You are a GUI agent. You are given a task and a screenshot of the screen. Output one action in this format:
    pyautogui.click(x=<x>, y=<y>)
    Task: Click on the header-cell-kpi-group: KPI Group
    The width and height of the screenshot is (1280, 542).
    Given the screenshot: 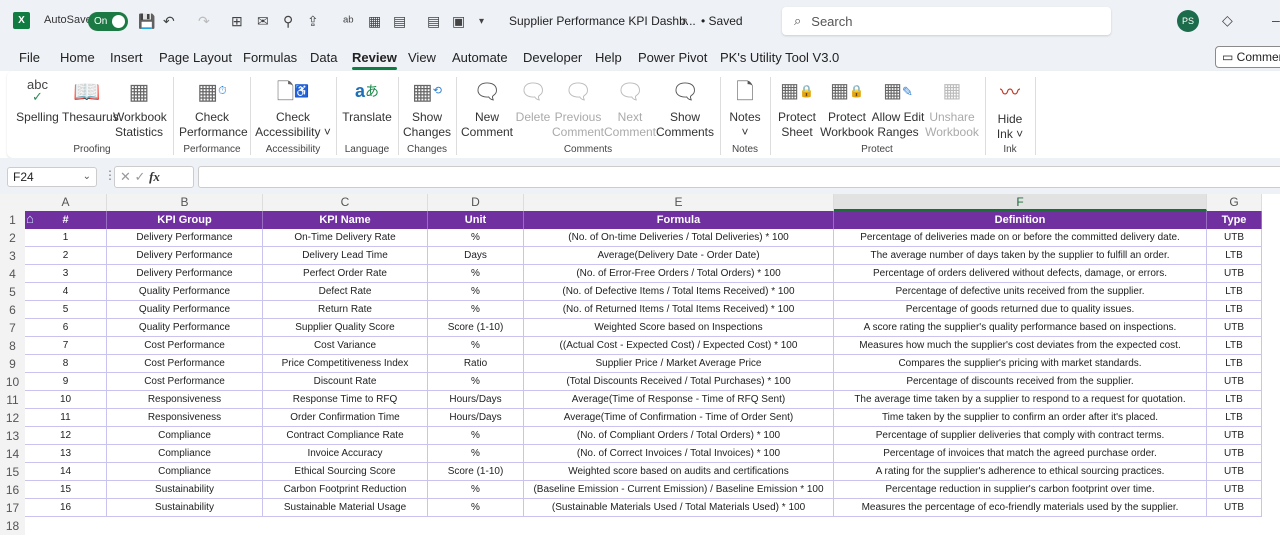 What is the action you would take?
    pyautogui.click(x=185, y=220)
    